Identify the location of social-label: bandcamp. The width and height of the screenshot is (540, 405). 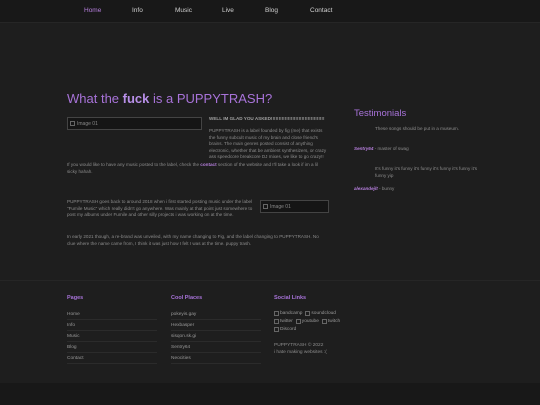
(291, 313).